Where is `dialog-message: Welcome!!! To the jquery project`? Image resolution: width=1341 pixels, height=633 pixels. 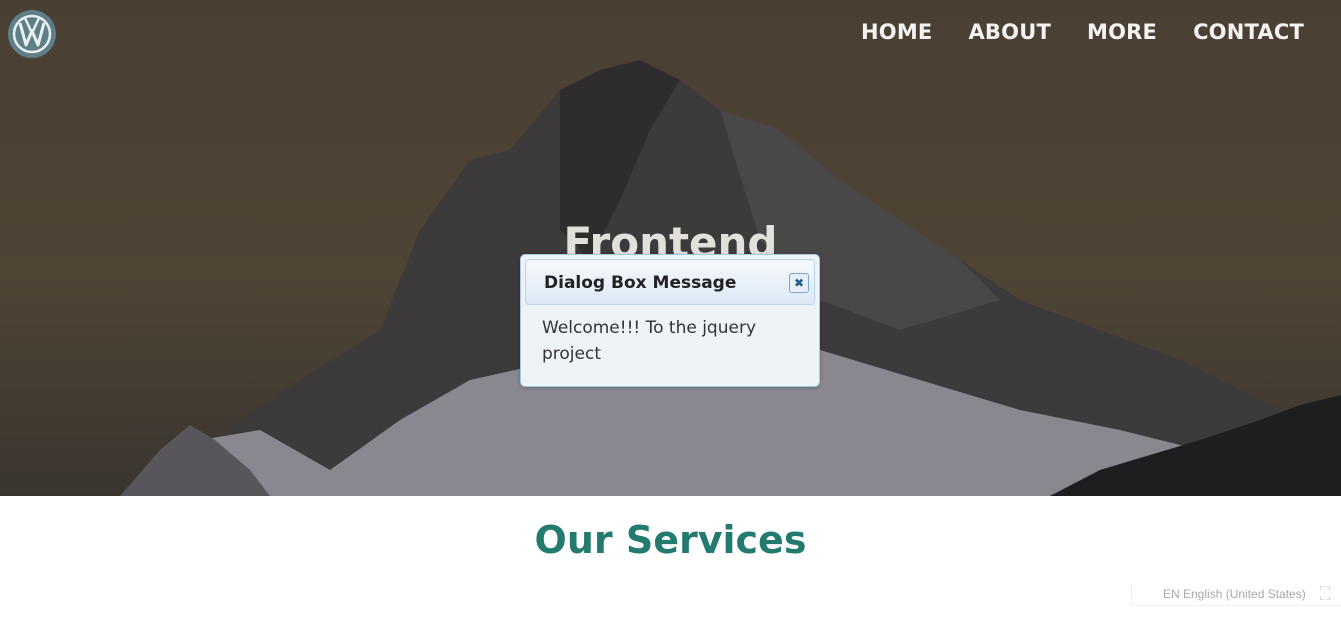
dialog-message: Welcome!!! To the jquery project is located at coordinates (649, 341).